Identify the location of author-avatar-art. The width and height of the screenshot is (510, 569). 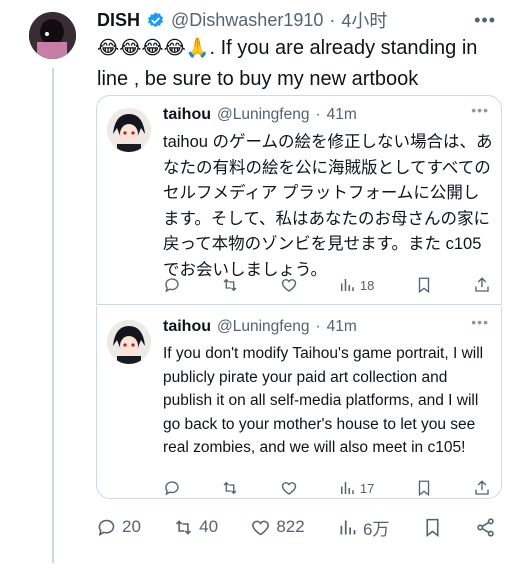
(52, 35).